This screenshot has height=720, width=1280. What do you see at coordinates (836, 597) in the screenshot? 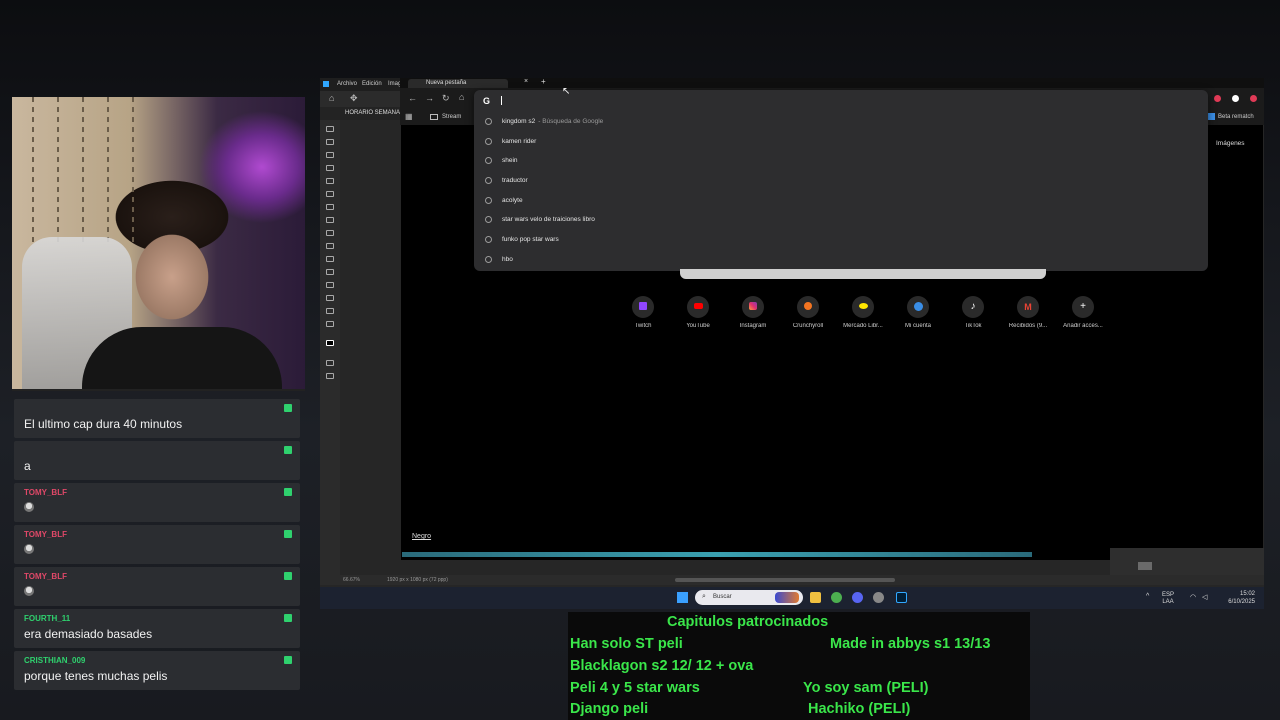
I see `chrome-icon` at bounding box center [836, 597].